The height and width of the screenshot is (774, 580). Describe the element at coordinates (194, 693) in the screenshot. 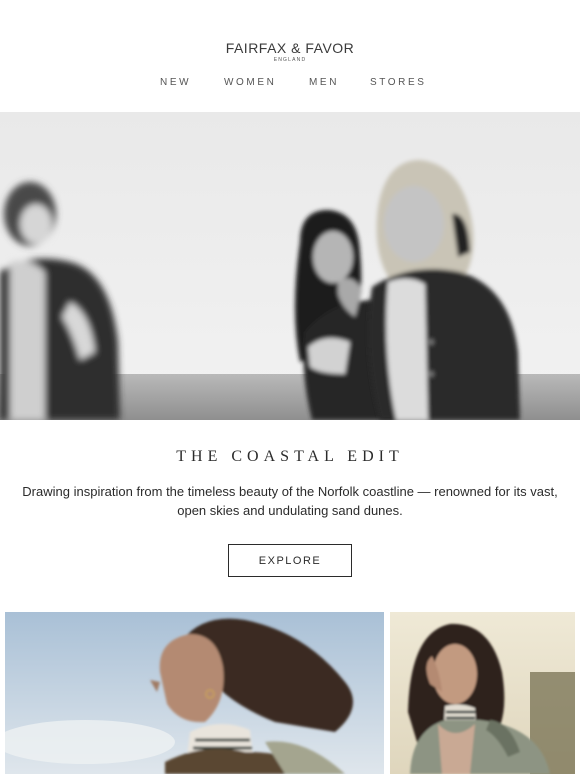

I see `product-photo-left` at that location.